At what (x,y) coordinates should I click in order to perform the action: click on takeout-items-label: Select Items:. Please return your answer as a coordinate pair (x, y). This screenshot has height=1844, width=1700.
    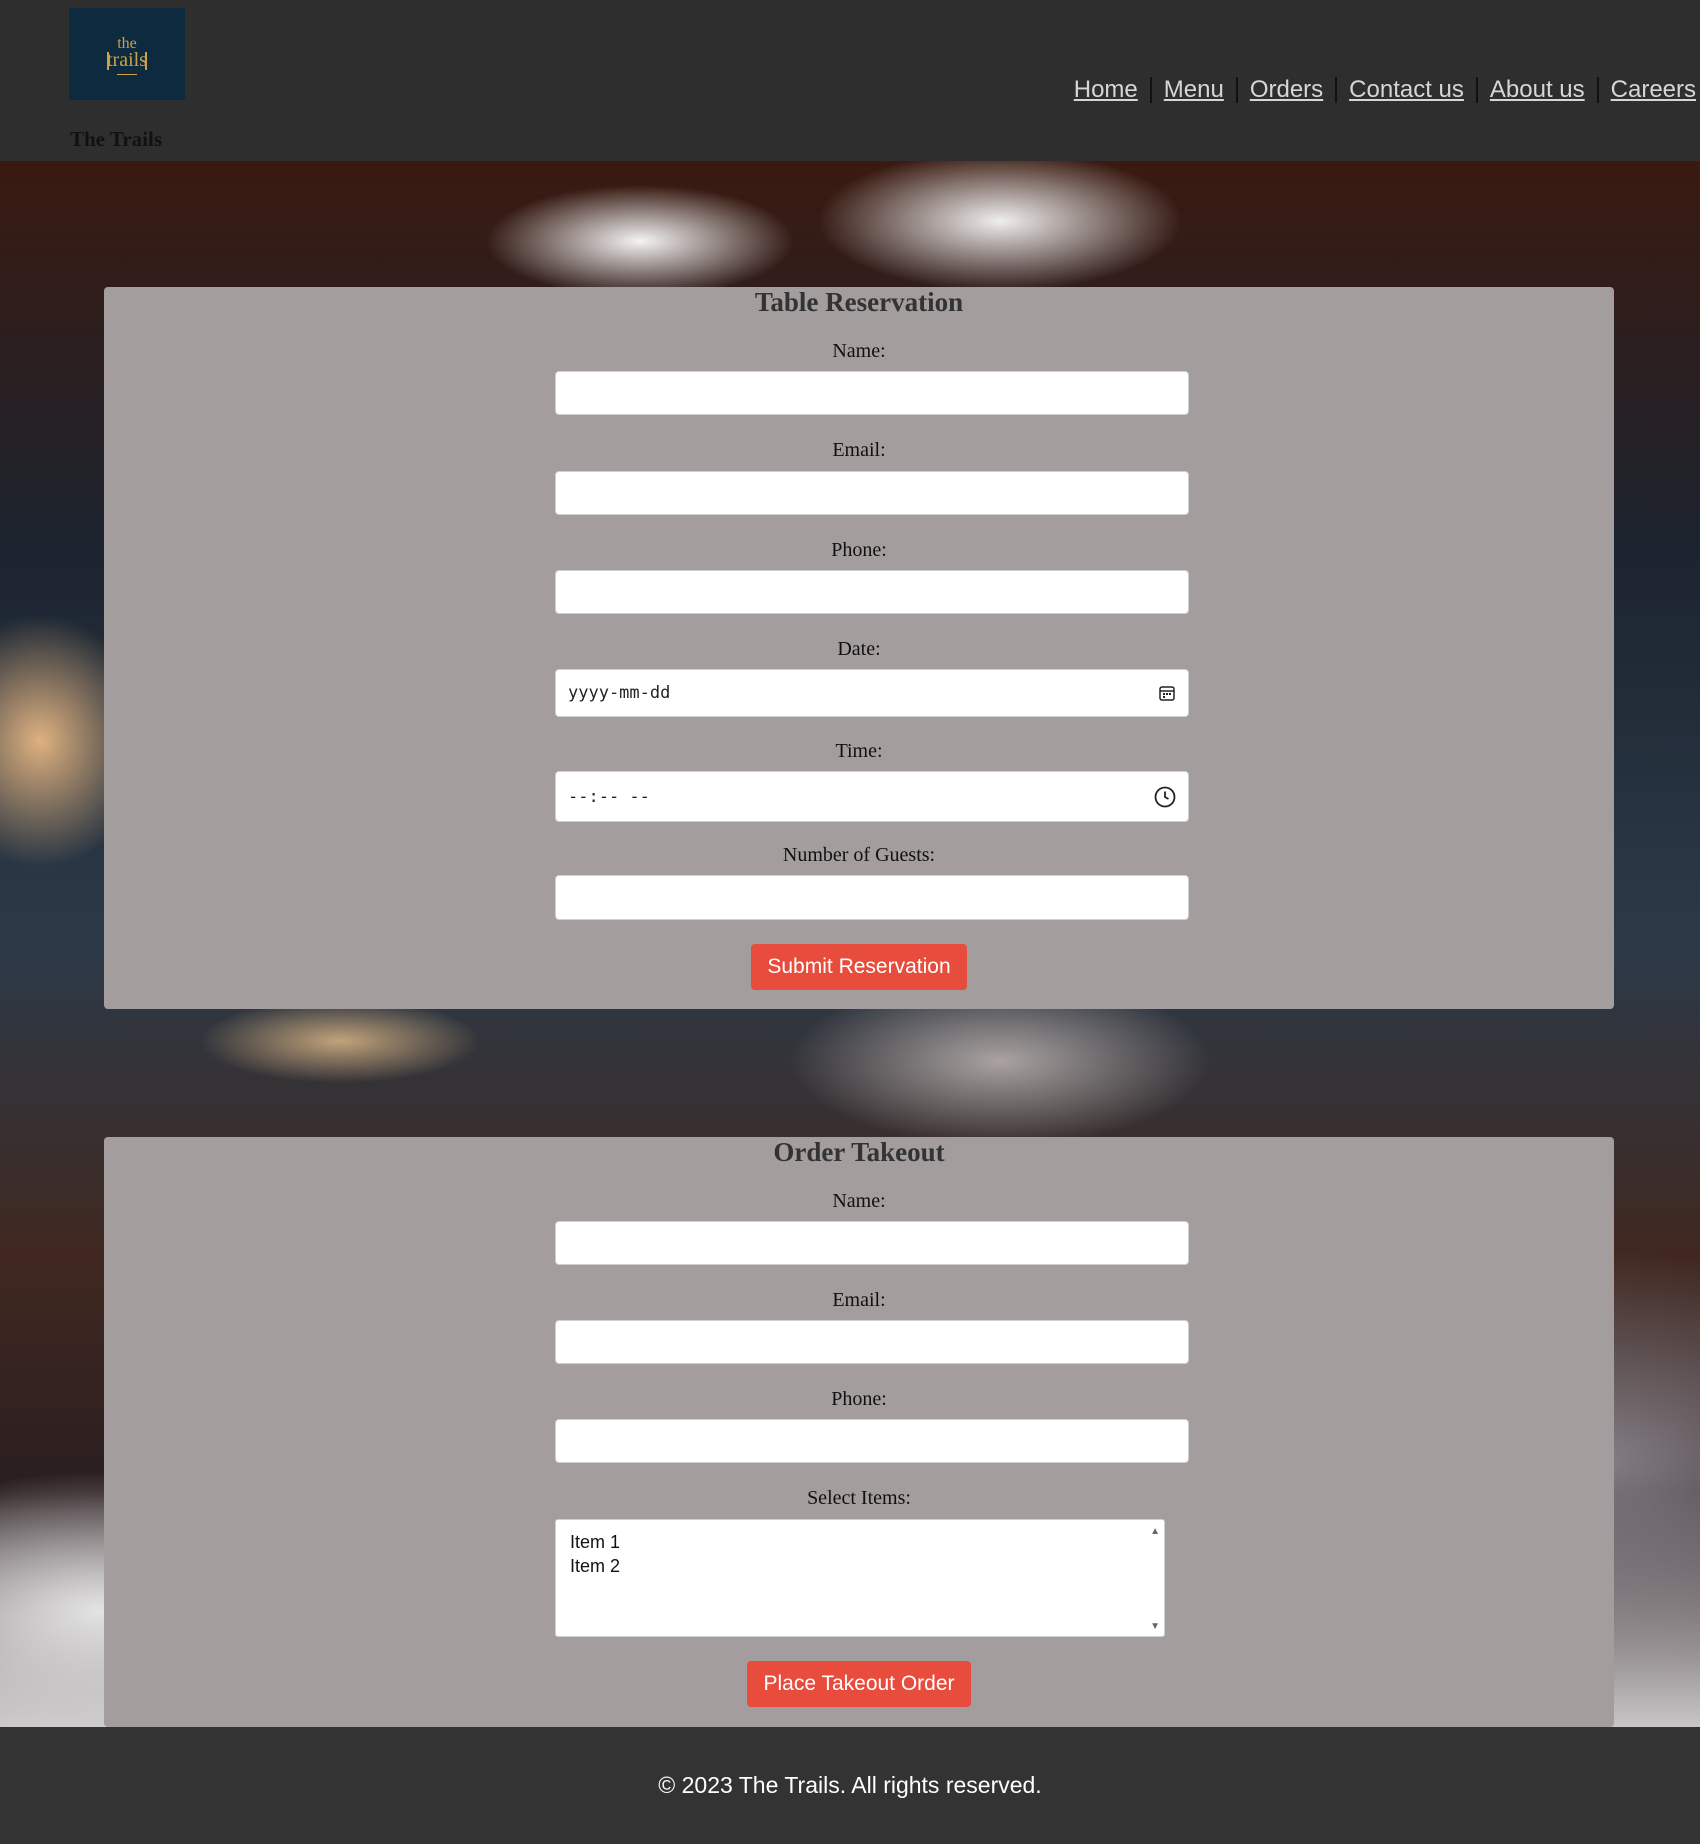
    Looking at the image, I should click on (859, 1498).